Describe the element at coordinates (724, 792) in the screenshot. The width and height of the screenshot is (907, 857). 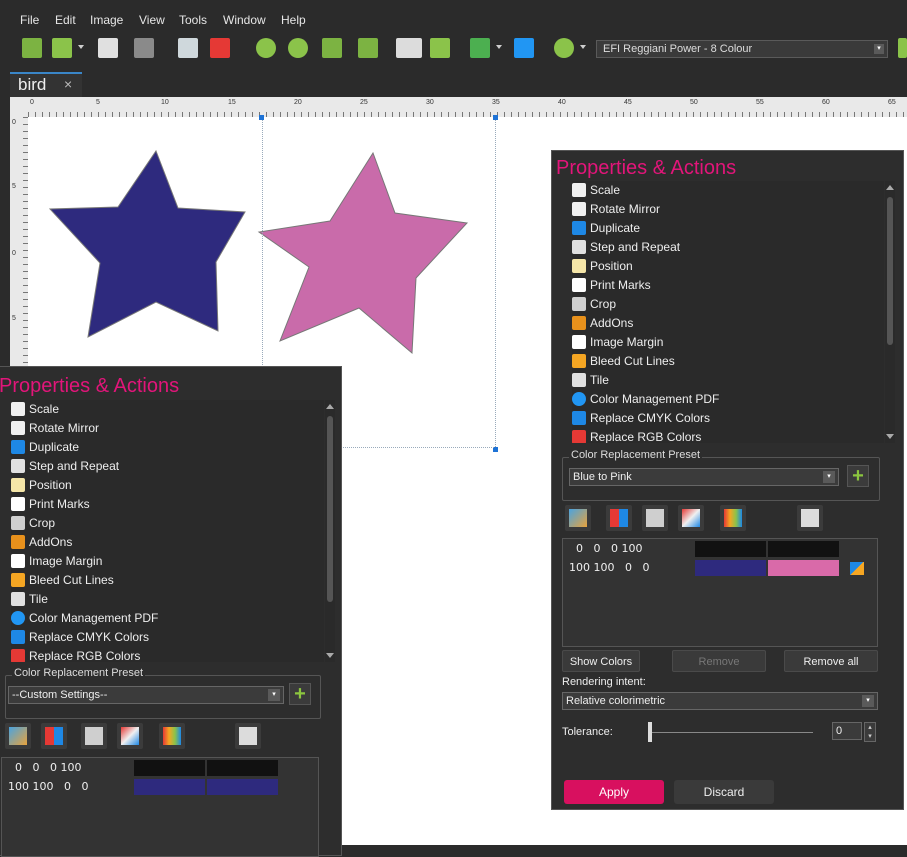
I see `discard-button: Discard` at that location.